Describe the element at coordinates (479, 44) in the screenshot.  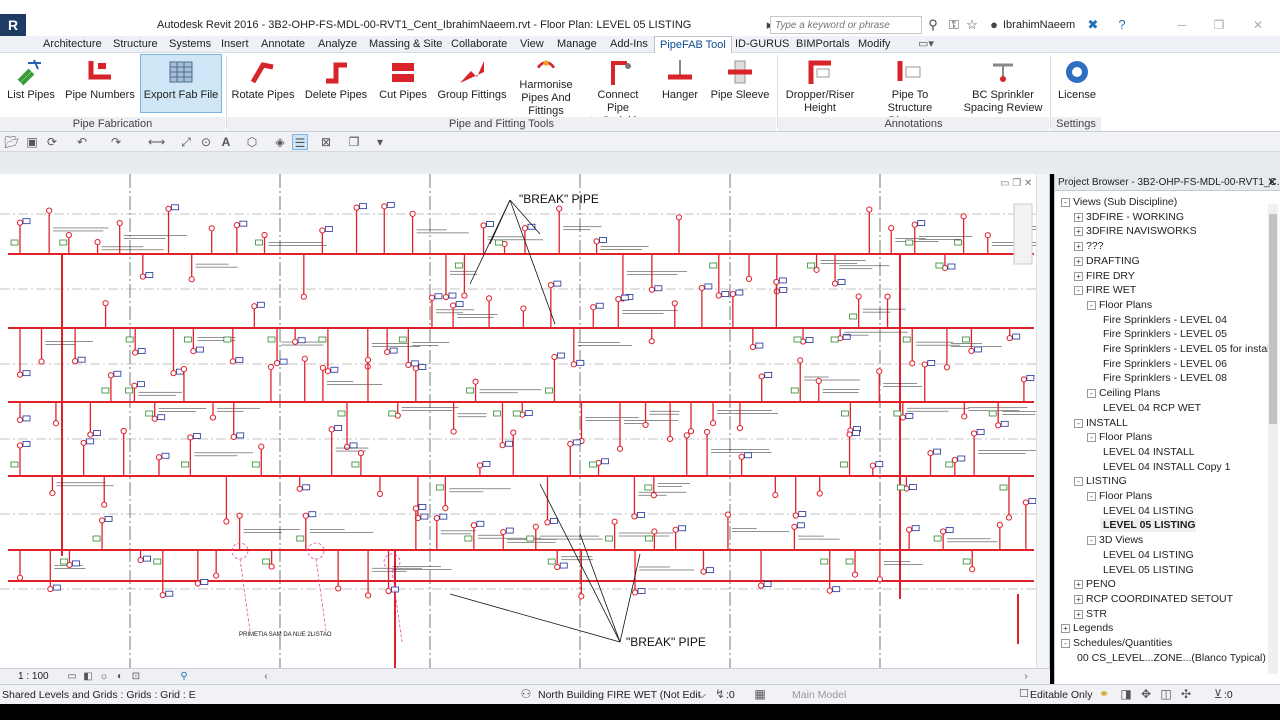
I see `tab-collaborate: Collaborate` at that location.